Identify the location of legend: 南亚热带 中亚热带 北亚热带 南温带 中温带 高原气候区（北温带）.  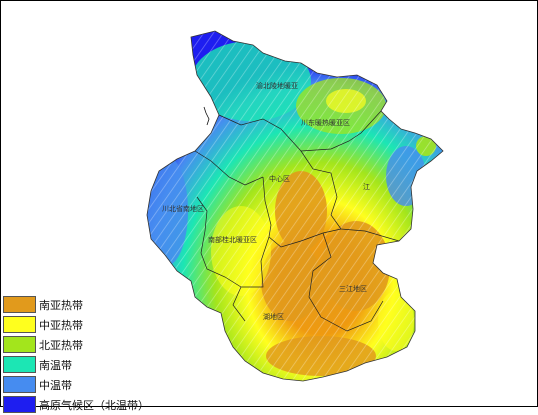
(88, 355).